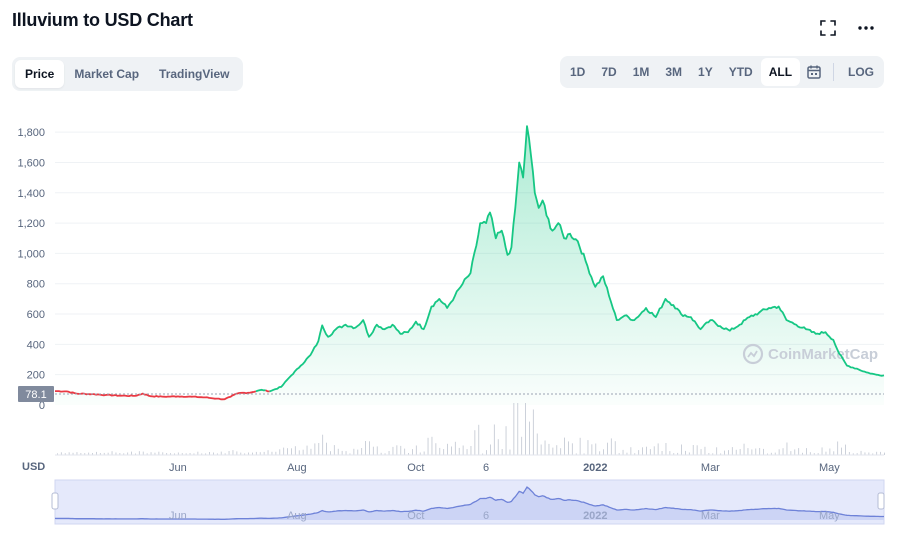 The width and height of the screenshot is (900, 535). I want to click on x-tick-label: May, so click(829, 468).